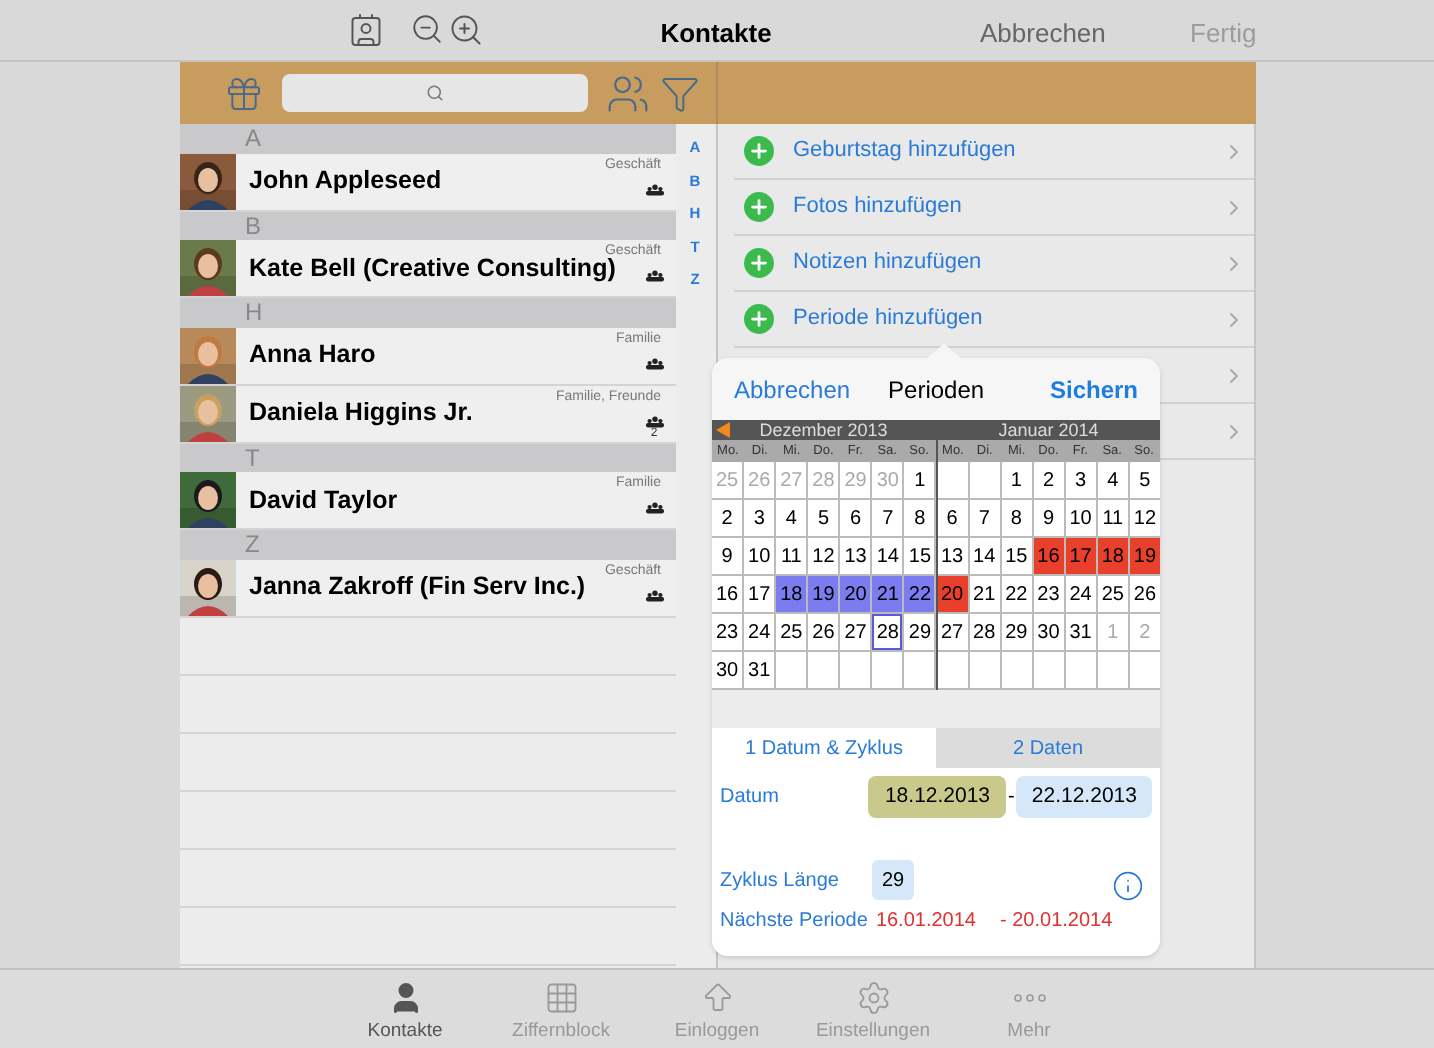  What do you see at coordinates (993, 208) in the screenshot?
I see `action-row: Fotos hinzufügen` at bounding box center [993, 208].